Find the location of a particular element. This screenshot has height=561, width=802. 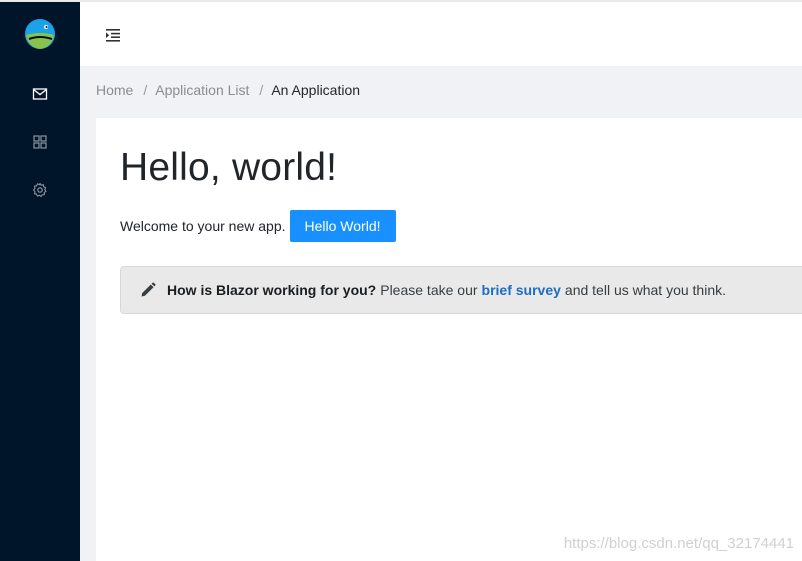

gear-icon is located at coordinates (40, 190).